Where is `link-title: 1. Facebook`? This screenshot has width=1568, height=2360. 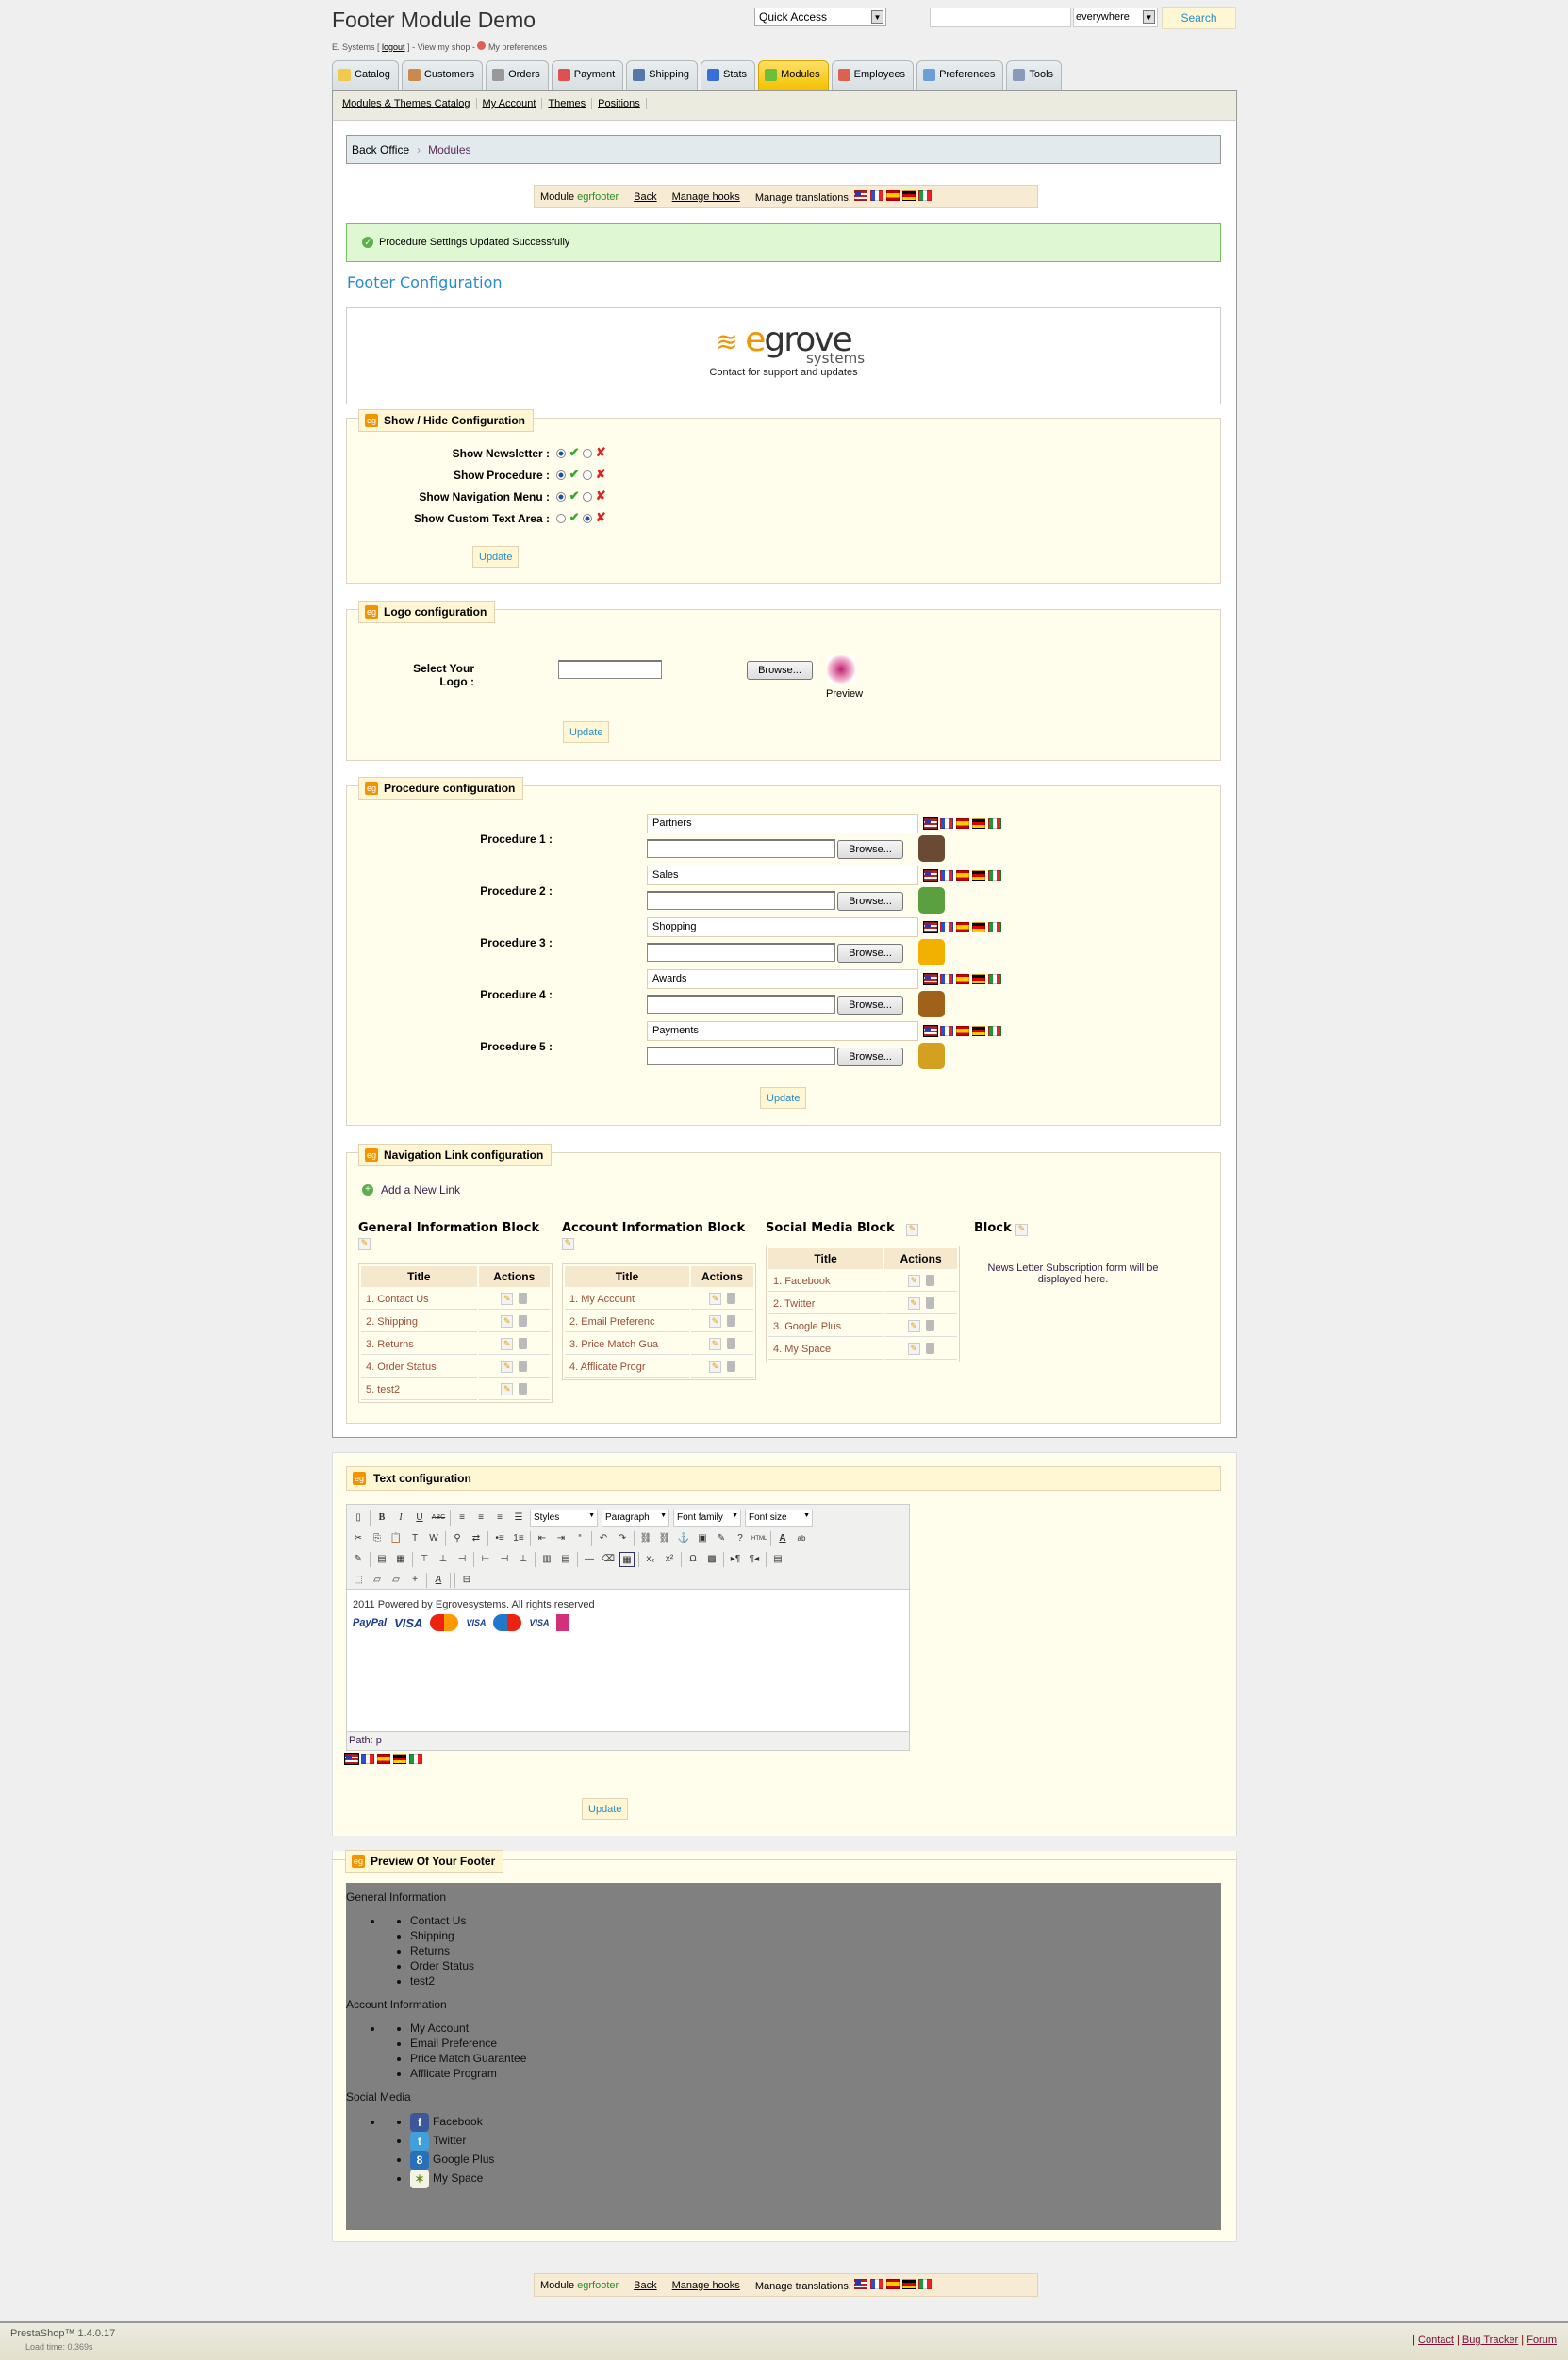 link-title: 1. Facebook is located at coordinates (825, 1281).